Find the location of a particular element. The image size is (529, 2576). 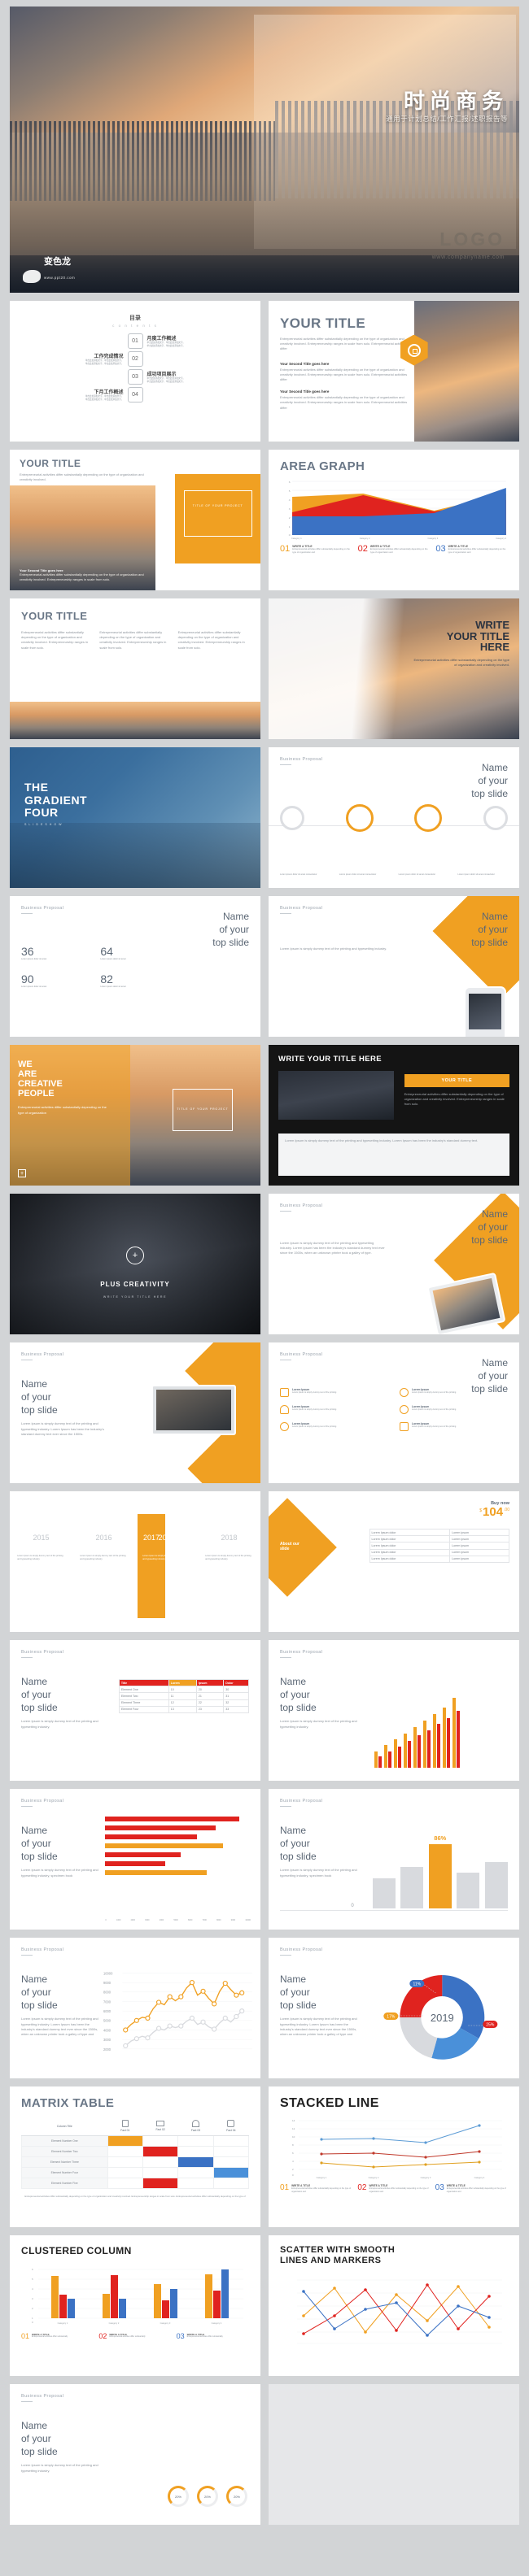

stat-item: 64 Lorem ipsum dolor sit amet is located at coordinates (133, 953).